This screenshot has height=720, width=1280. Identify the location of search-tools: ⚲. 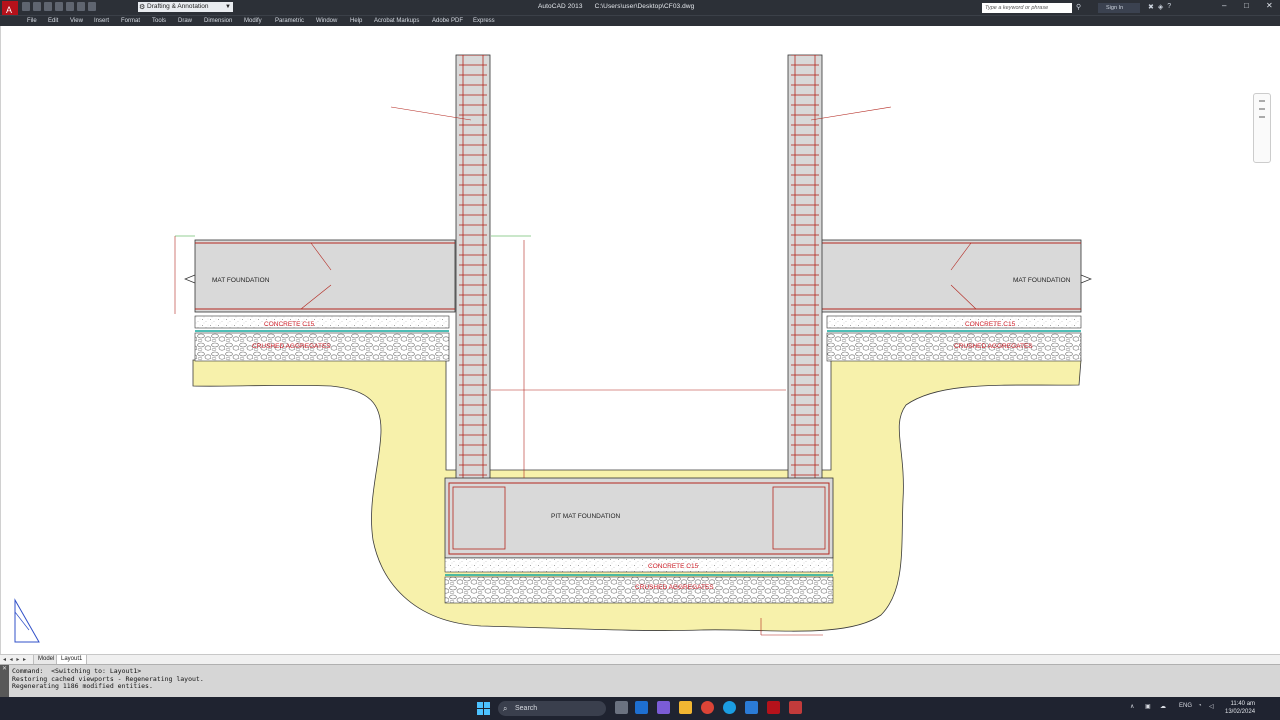
(1078, 7).